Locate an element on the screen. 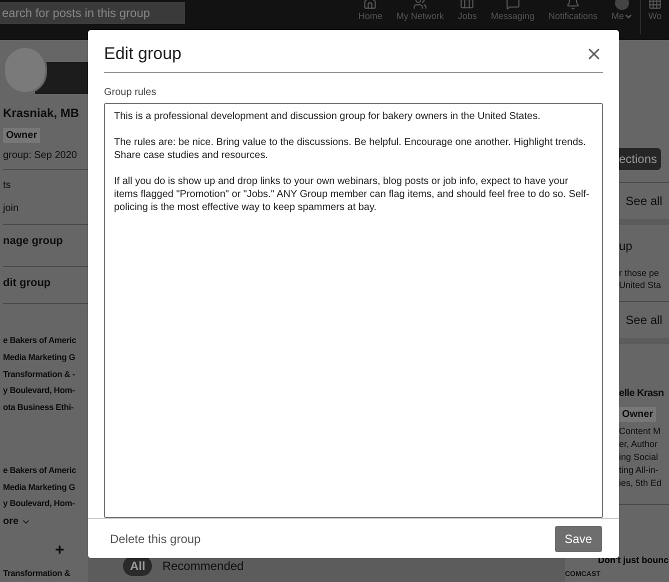 The width and height of the screenshot is (669, 582). save-button: Save is located at coordinates (578, 539).